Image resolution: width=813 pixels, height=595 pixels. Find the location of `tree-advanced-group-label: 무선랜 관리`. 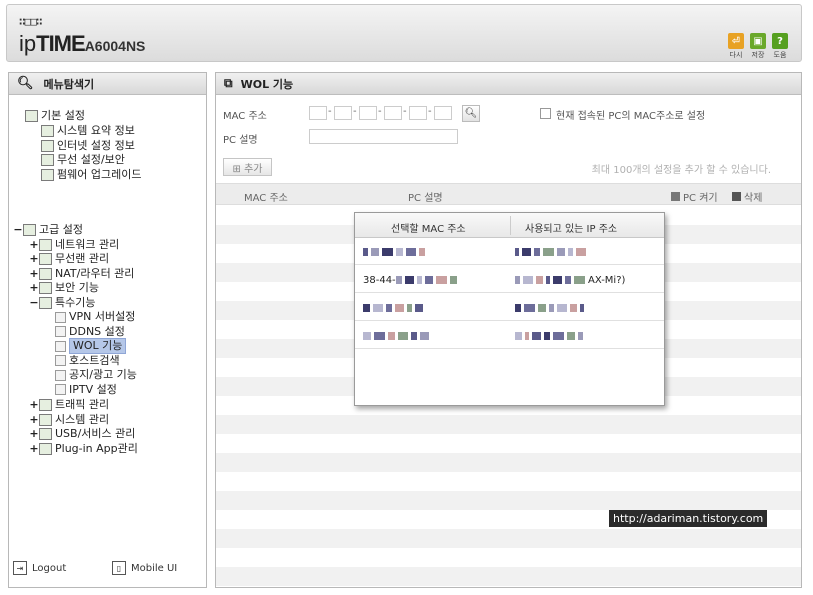

tree-advanced-group-label: 무선랜 관리 is located at coordinates (82, 258).